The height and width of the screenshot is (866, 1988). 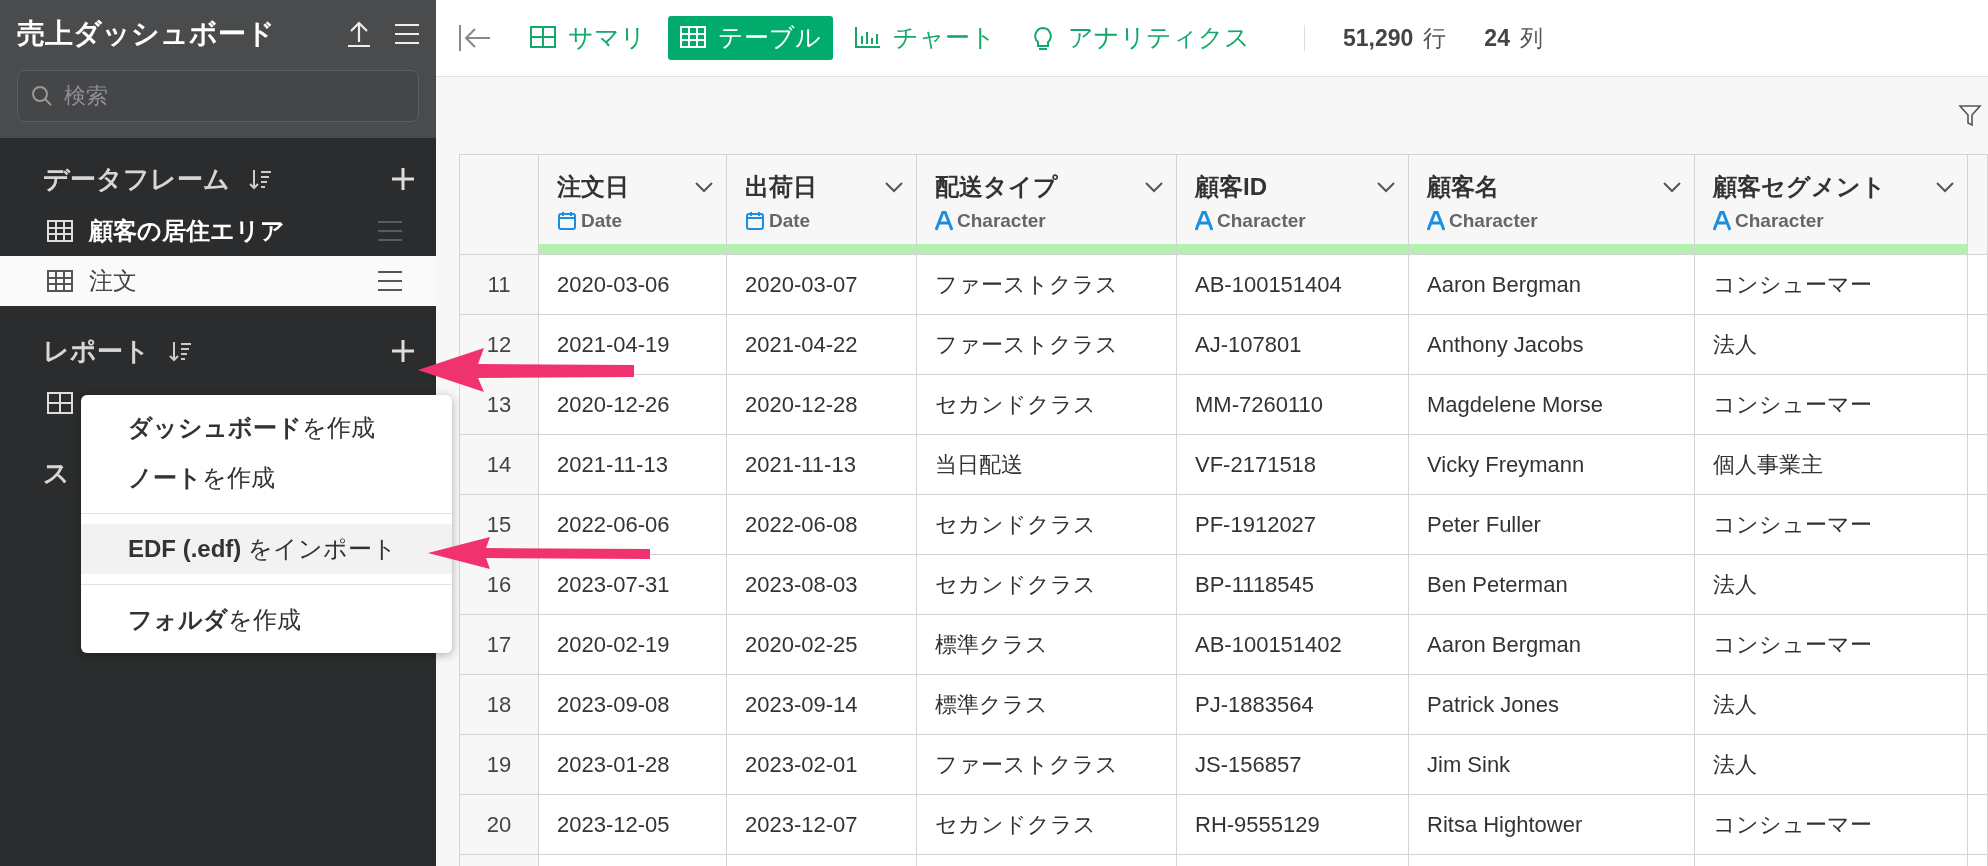 I want to click on sidebar-title: 売上ダッシュボード, so click(x=146, y=34).